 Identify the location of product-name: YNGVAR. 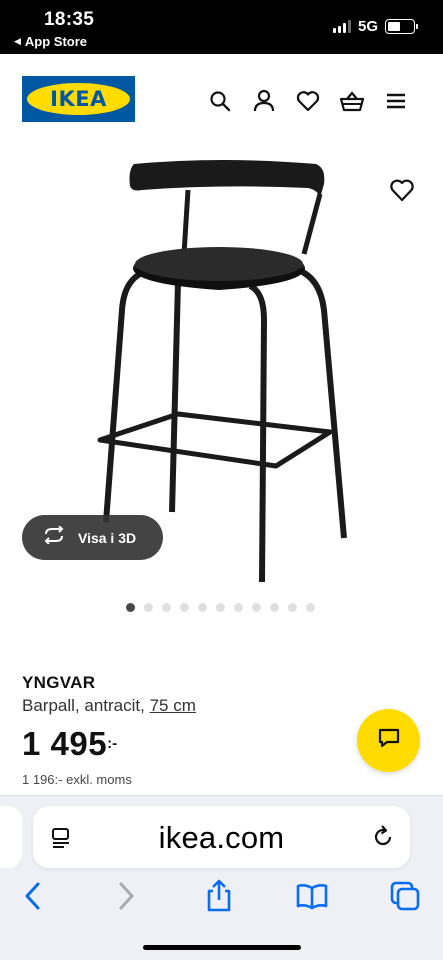
(59, 682).